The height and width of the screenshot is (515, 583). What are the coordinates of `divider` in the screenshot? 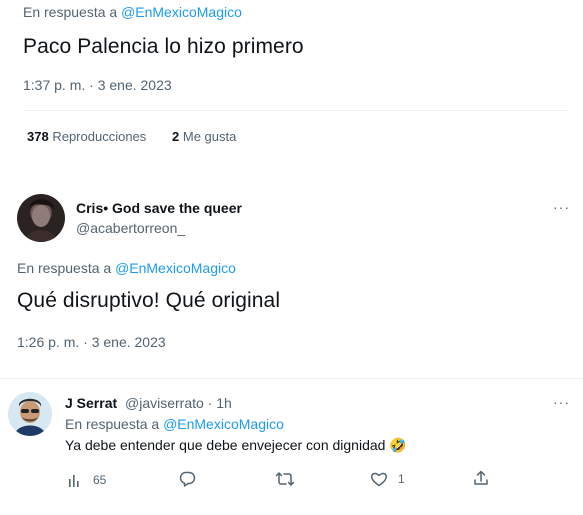 It's located at (295, 110).